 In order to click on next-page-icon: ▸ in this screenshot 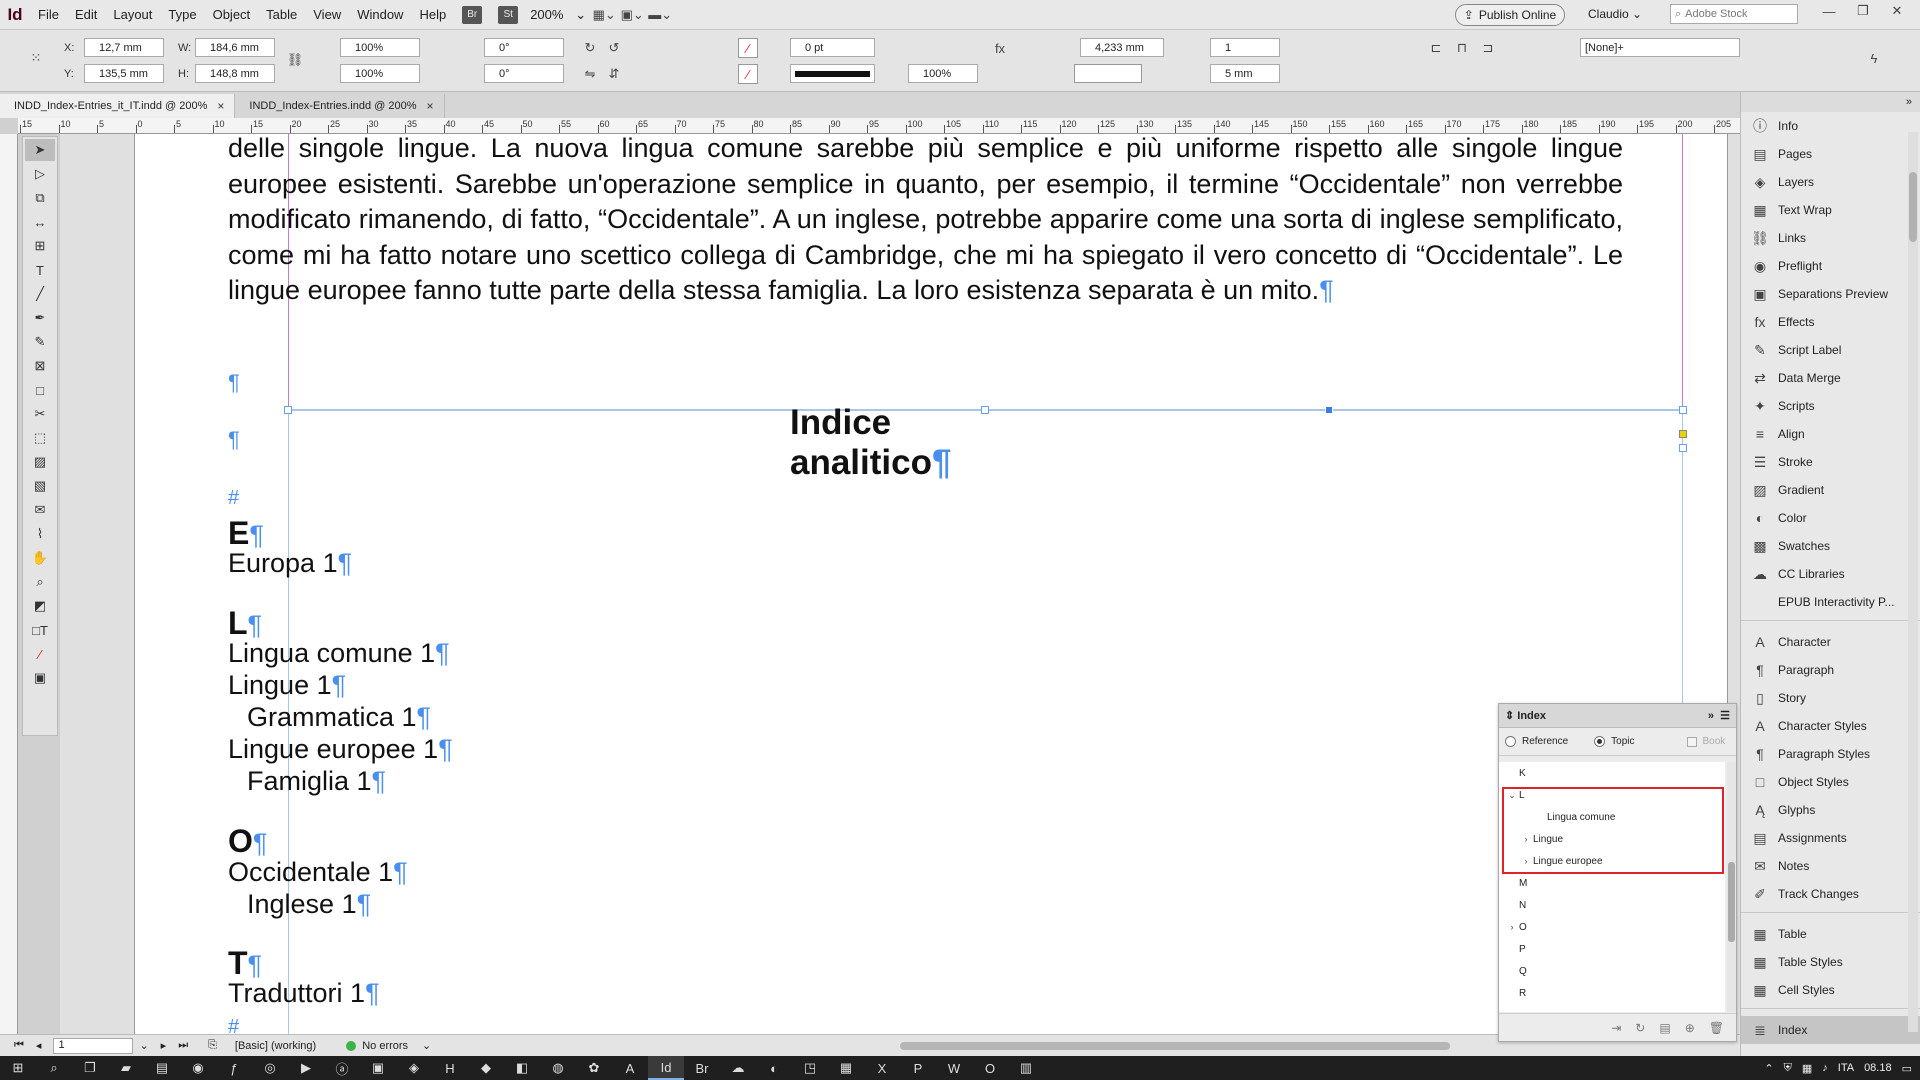, I will do `click(164, 1045)`.